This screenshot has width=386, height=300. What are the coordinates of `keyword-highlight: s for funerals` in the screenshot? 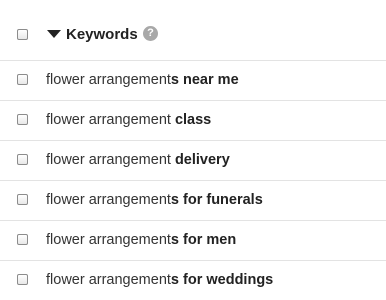 It's located at (216, 200).